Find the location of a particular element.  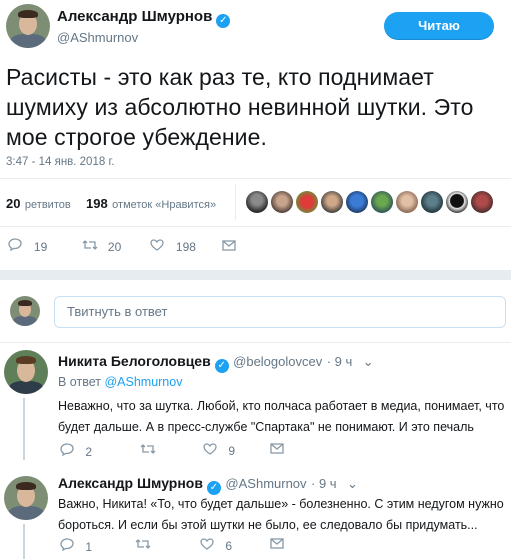

tweet-text-line: мое строгое убеждение. is located at coordinates (136, 137).